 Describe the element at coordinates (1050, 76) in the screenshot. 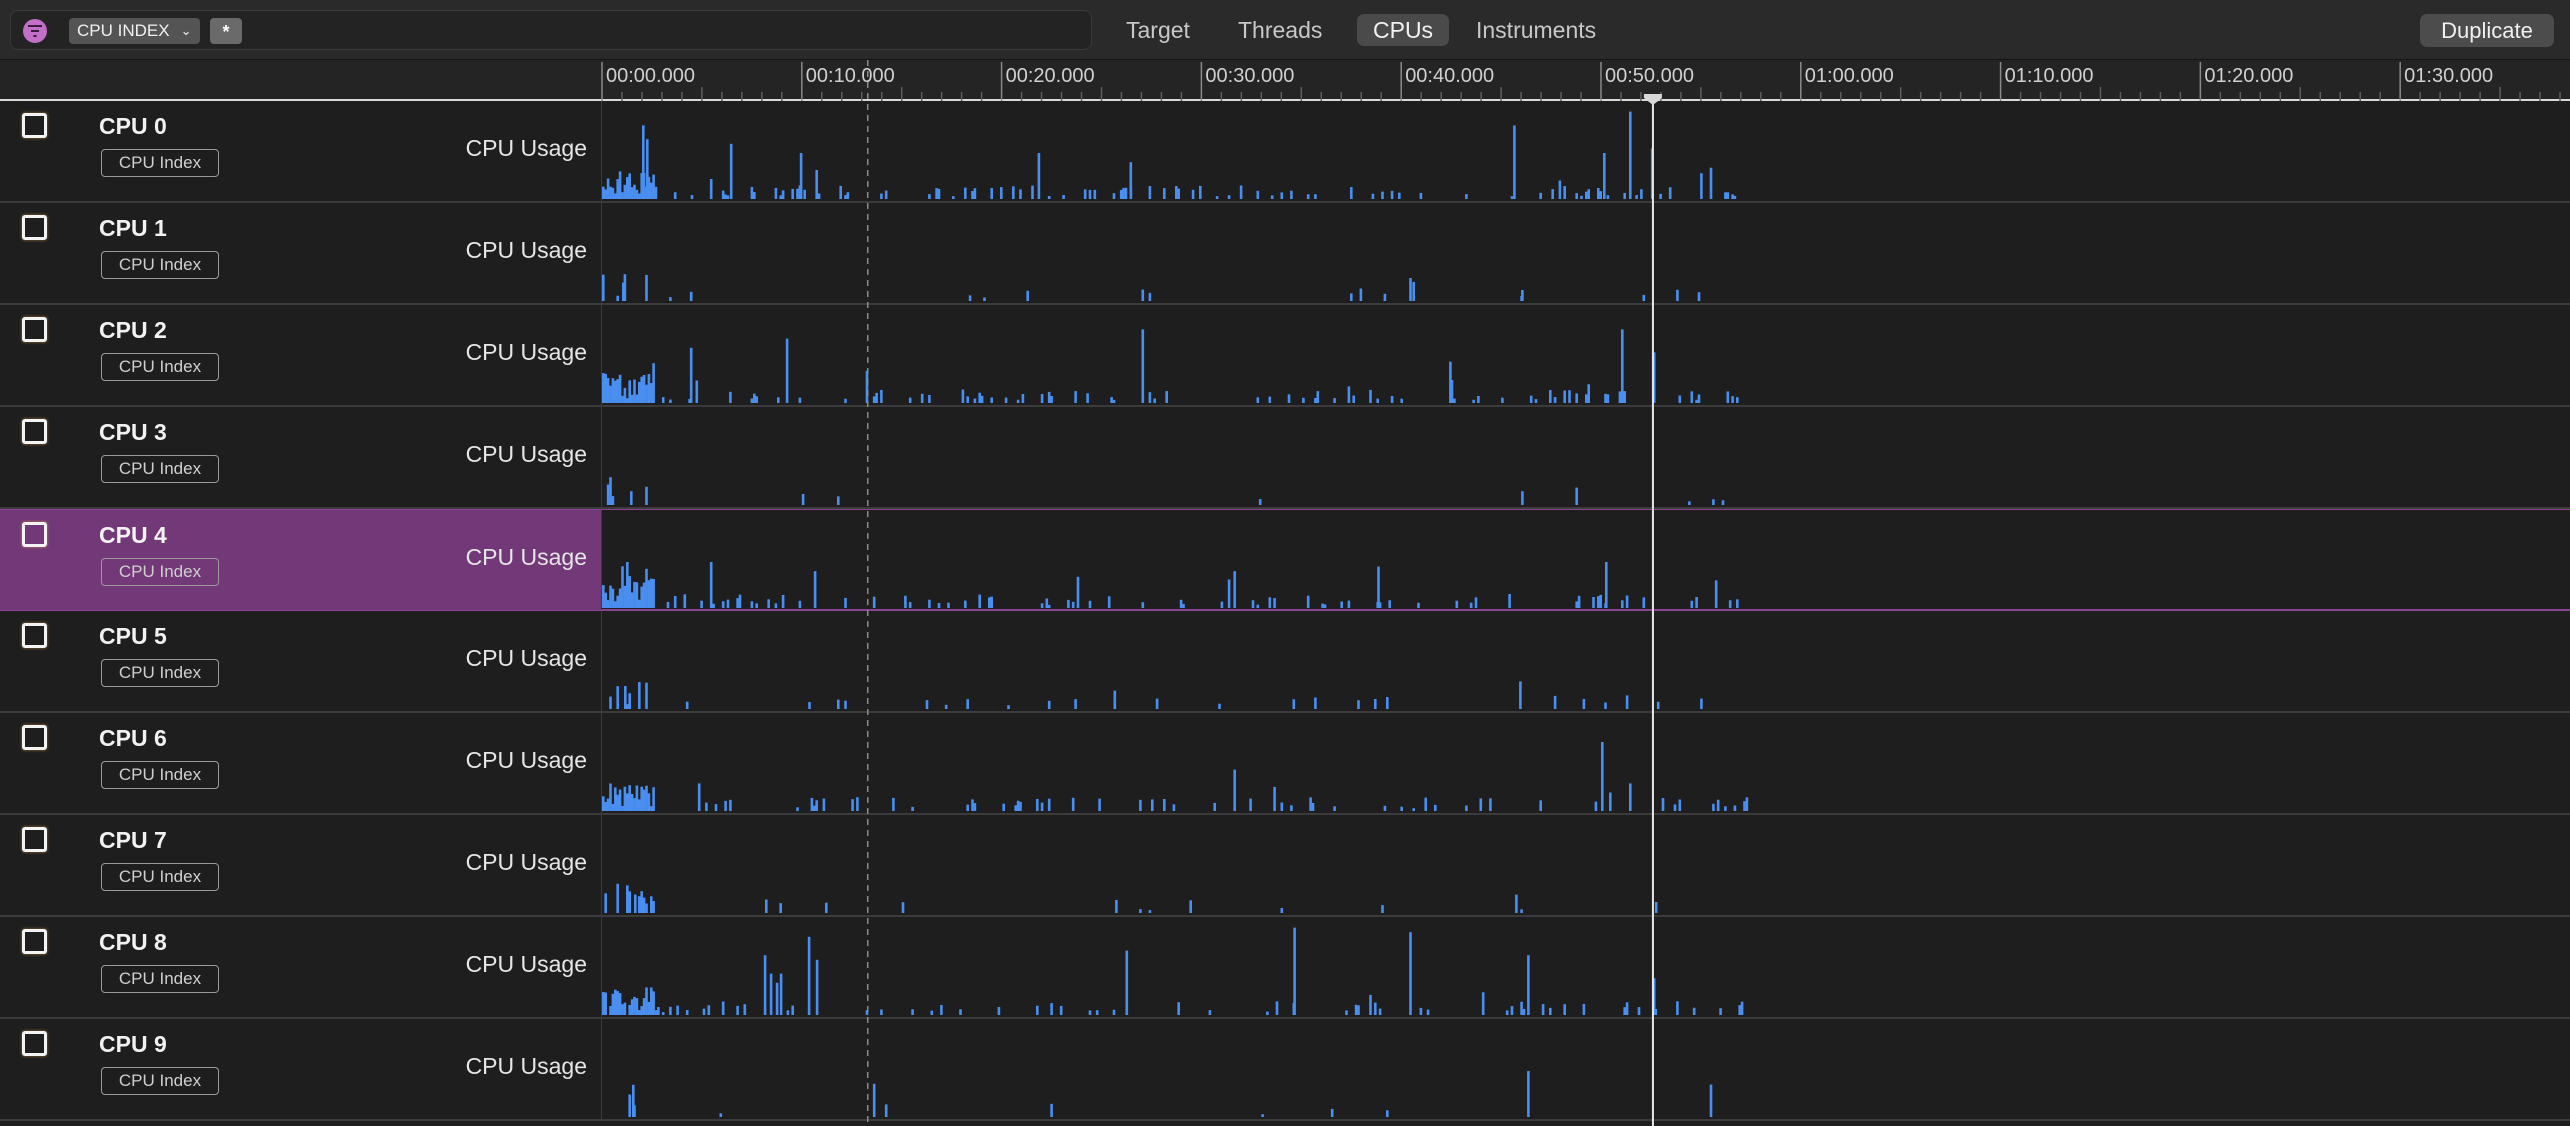

I see `ruler-tick-label: 00:20.000` at that location.